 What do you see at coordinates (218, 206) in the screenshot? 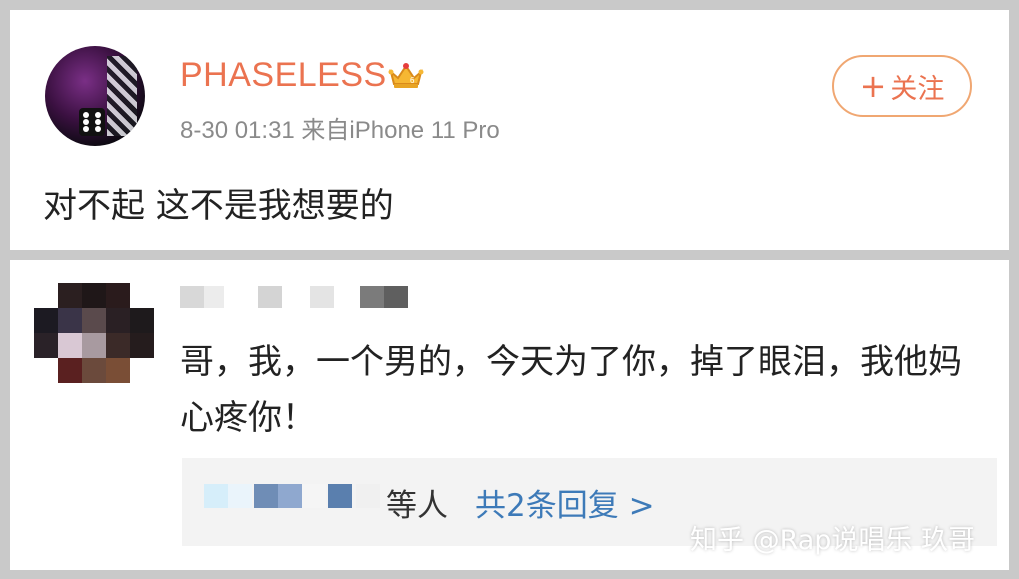
I see `post-text: 对不起 这不是我想要的` at bounding box center [218, 206].